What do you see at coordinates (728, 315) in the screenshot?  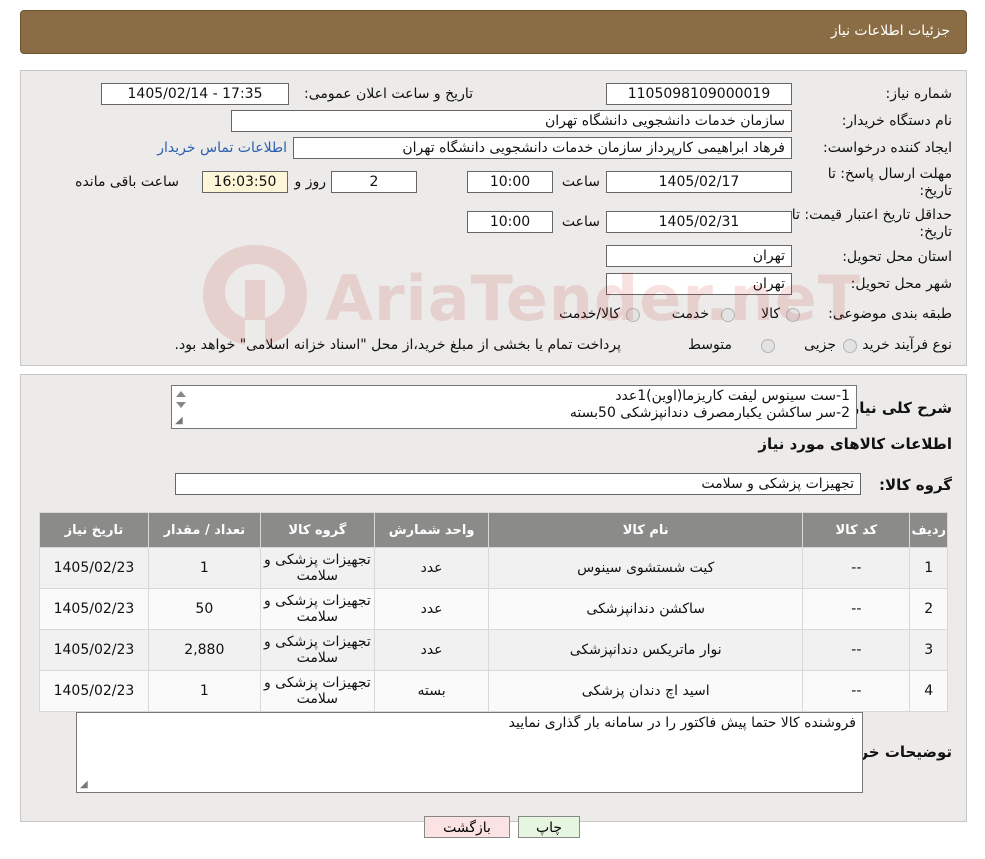 I see `category-radio-service` at bounding box center [728, 315].